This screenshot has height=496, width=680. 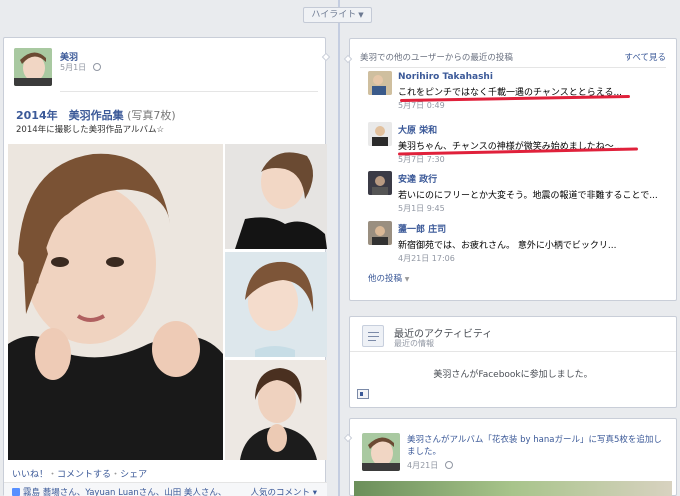 What do you see at coordinates (538, 446) in the screenshot?
I see `album-update-text: 美羽さんがアルバム「花衣装 by hanaガール」に写真5枚を追加しました。` at bounding box center [538, 446].